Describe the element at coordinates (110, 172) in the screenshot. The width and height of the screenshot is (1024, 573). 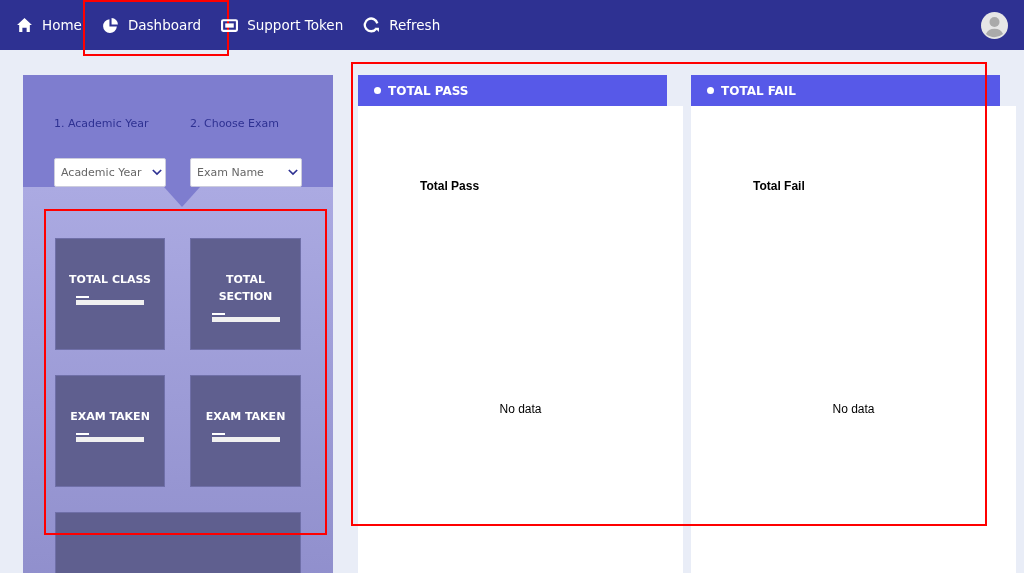
I see `dropdown: Academic Year` at that location.